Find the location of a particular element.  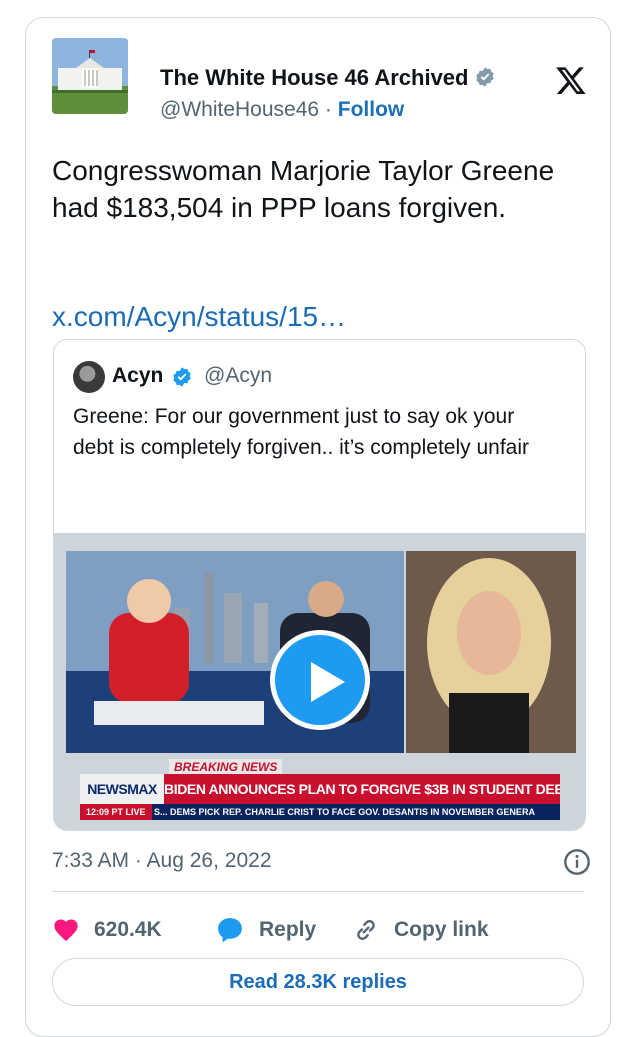

copy-link-label: Copy link is located at coordinates (441, 929).